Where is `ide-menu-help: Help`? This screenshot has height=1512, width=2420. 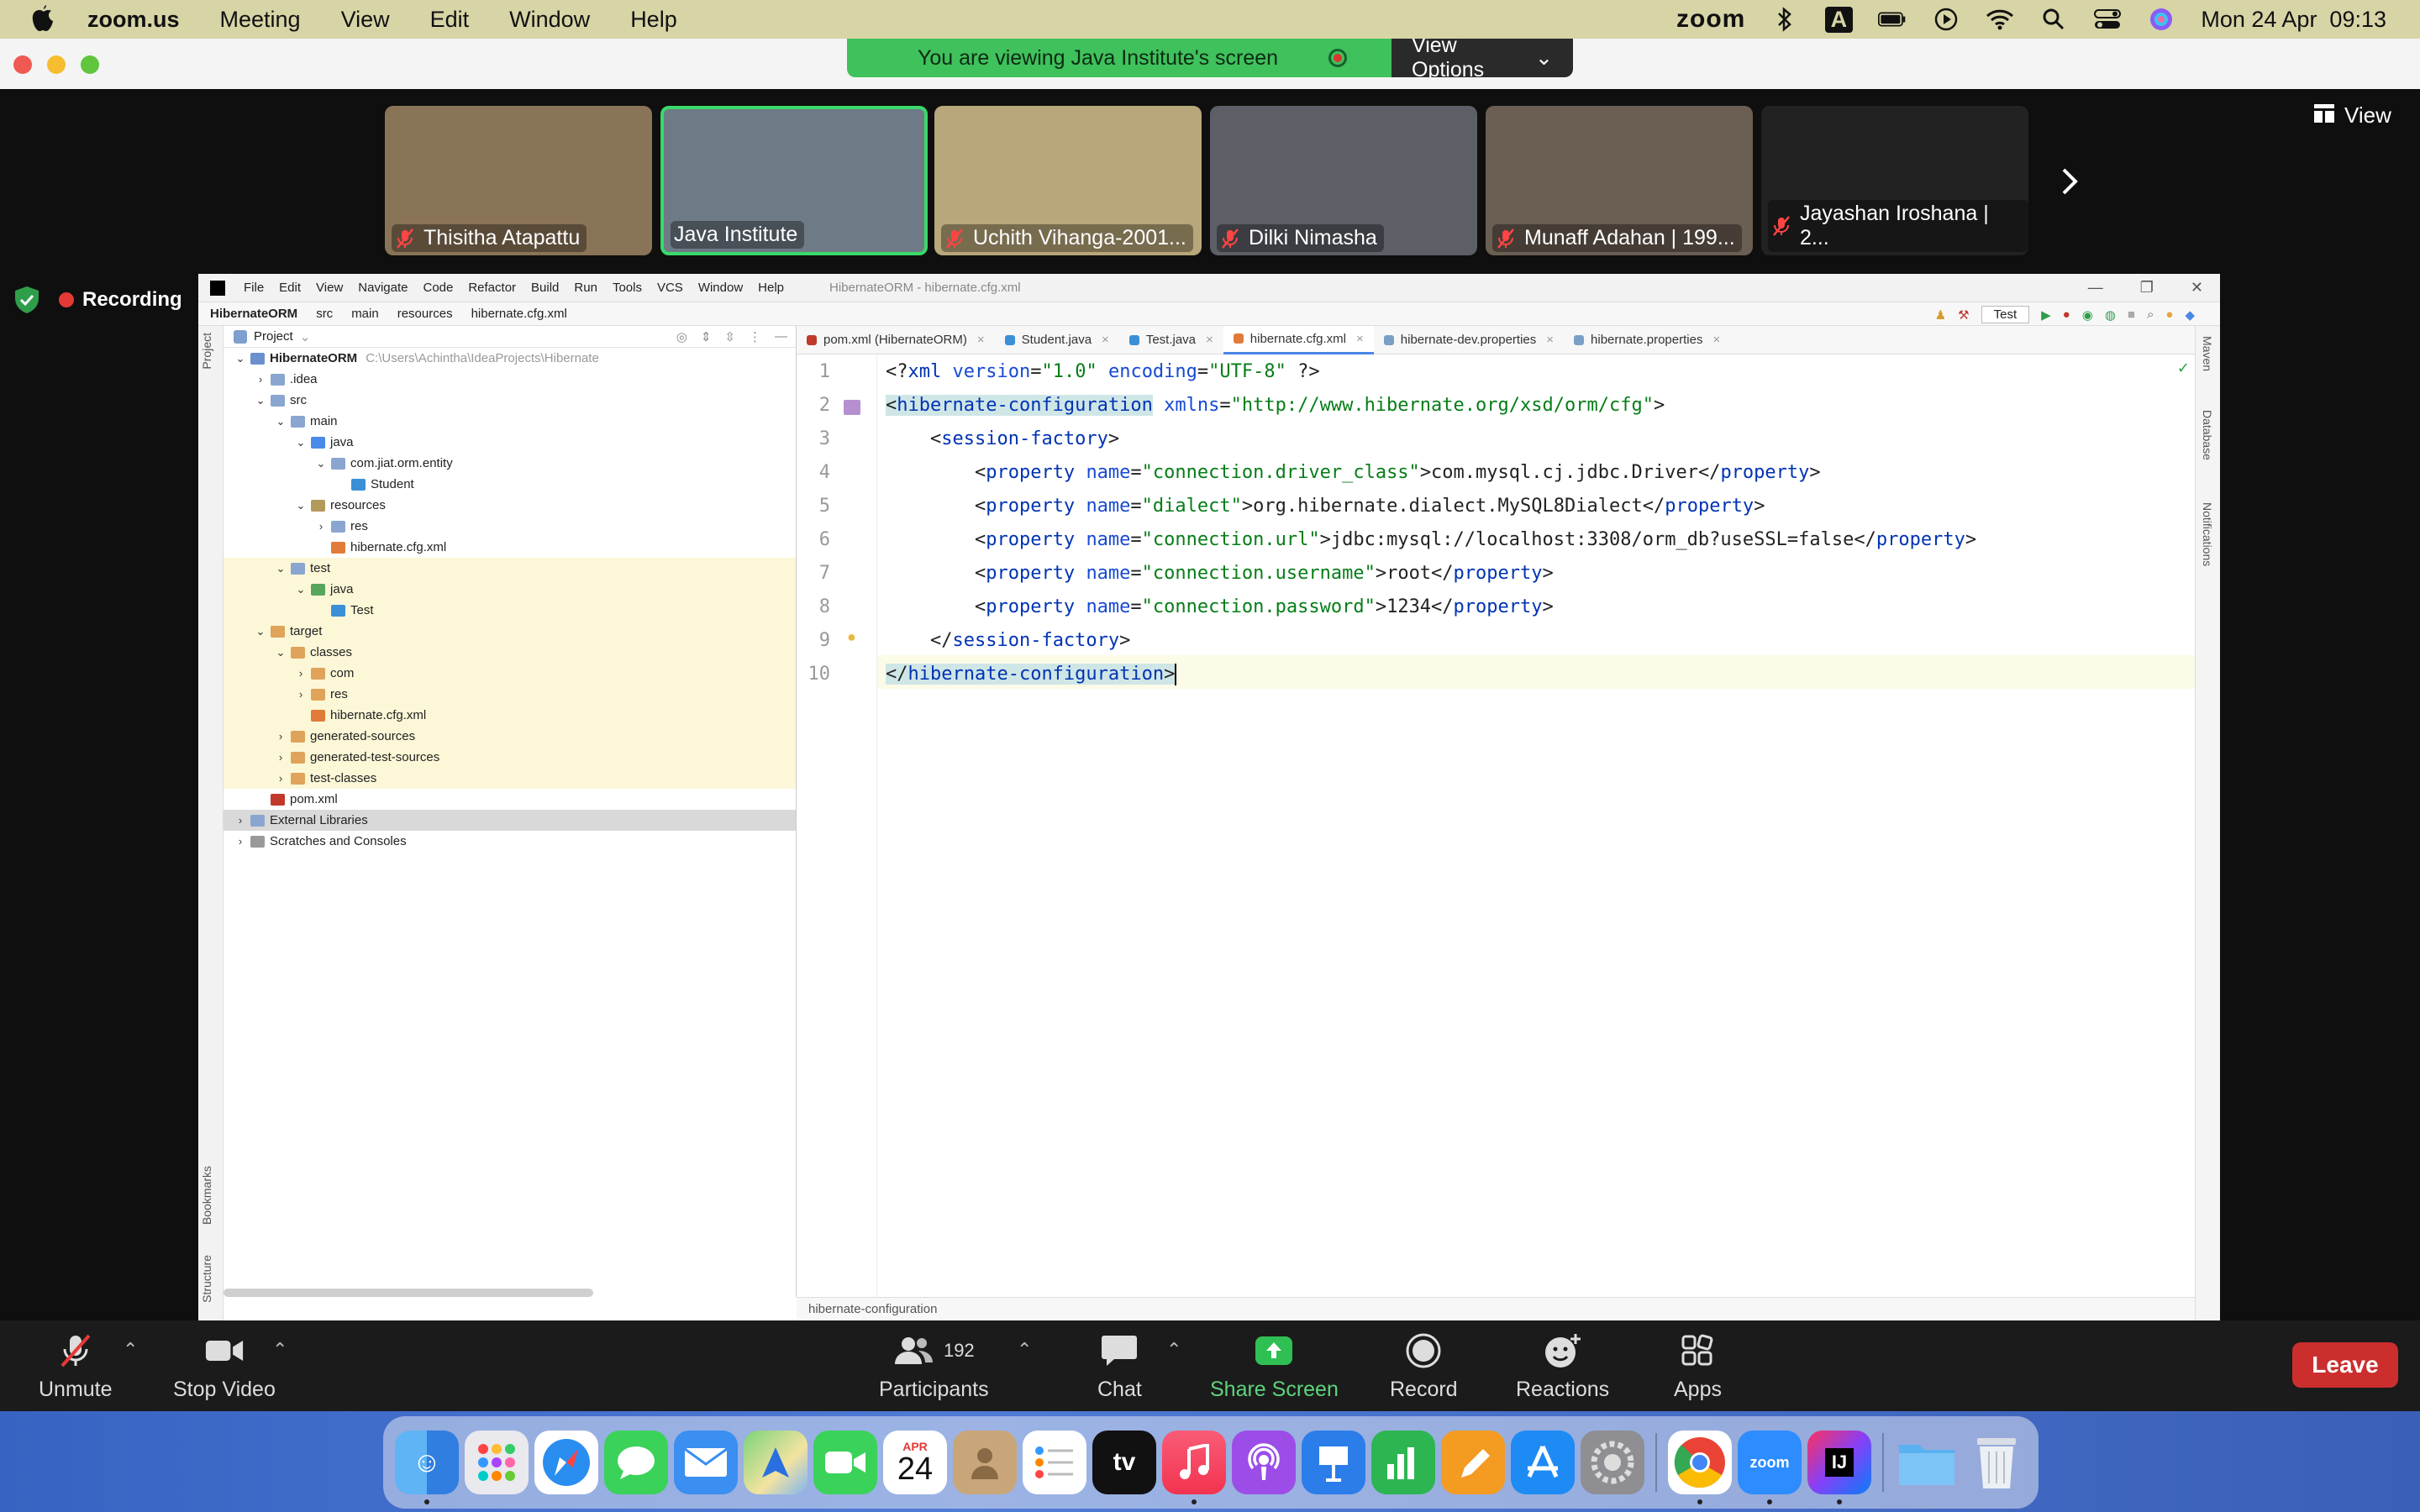 ide-menu-help: Help is located at coordinates (771, 288).